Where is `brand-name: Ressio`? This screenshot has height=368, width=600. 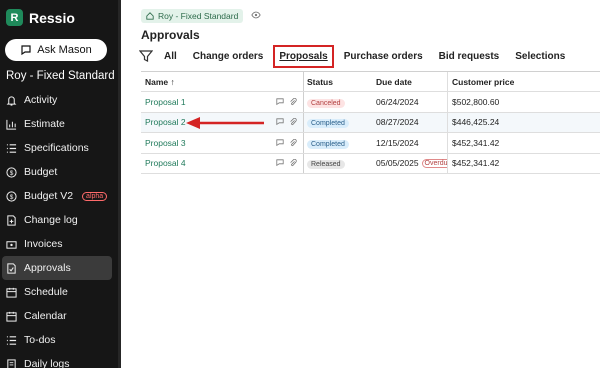 brand-name: Ressio is located at coordinates (52, 17).